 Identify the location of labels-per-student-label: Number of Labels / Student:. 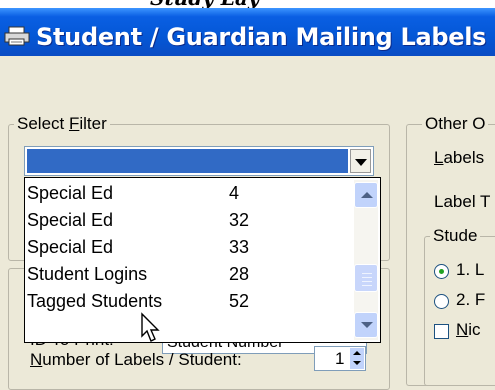
(136, 359).